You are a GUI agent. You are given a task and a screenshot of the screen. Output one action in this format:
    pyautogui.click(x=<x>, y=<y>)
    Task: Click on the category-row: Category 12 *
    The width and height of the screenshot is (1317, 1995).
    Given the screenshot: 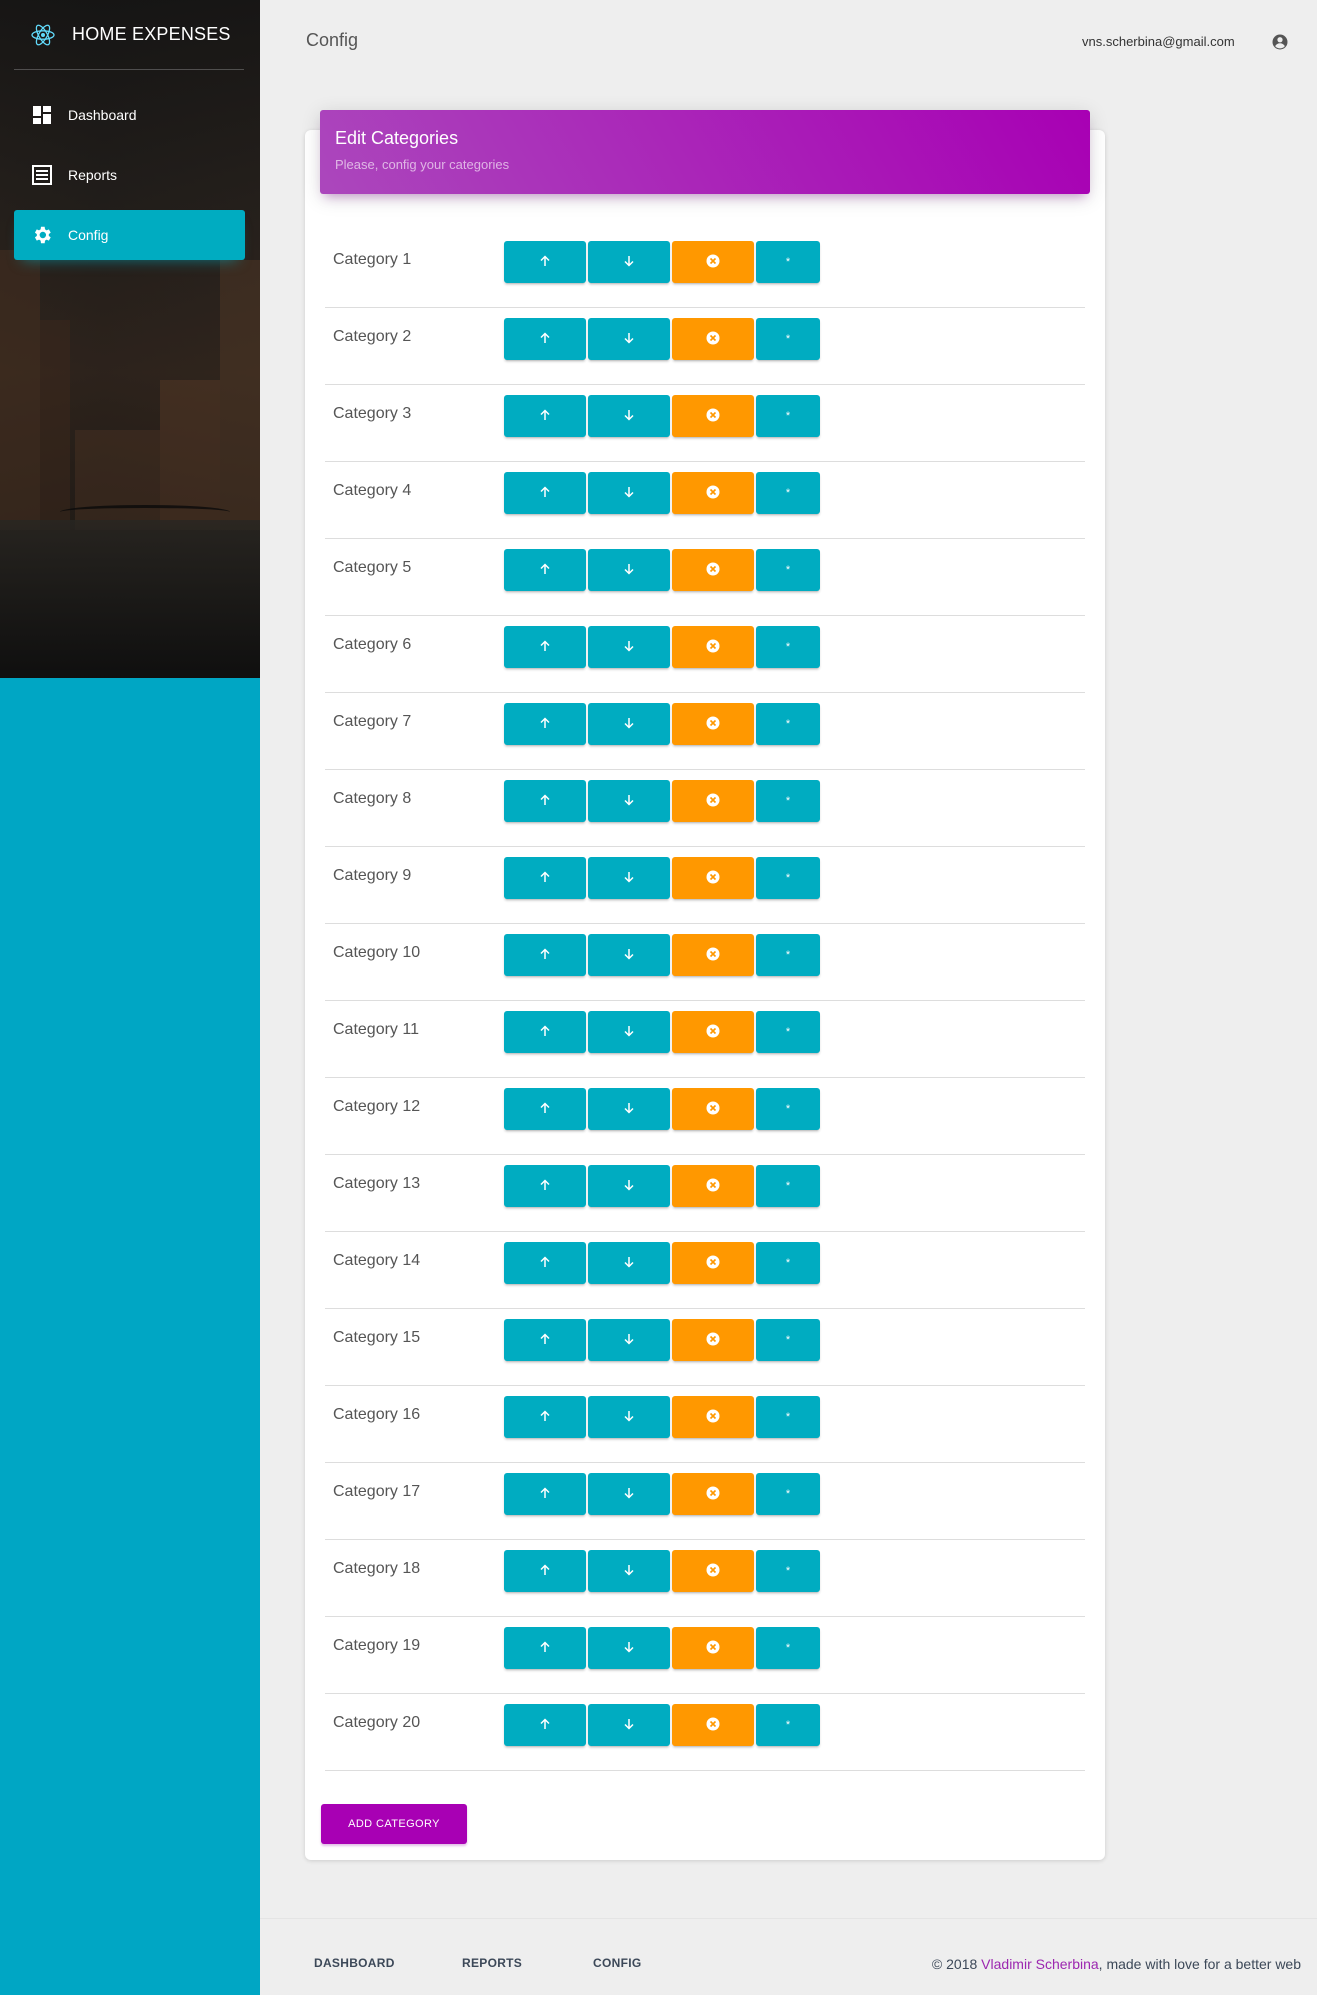 What is the action you would take?
    pyautogui.click(x=705, y=1116)
    